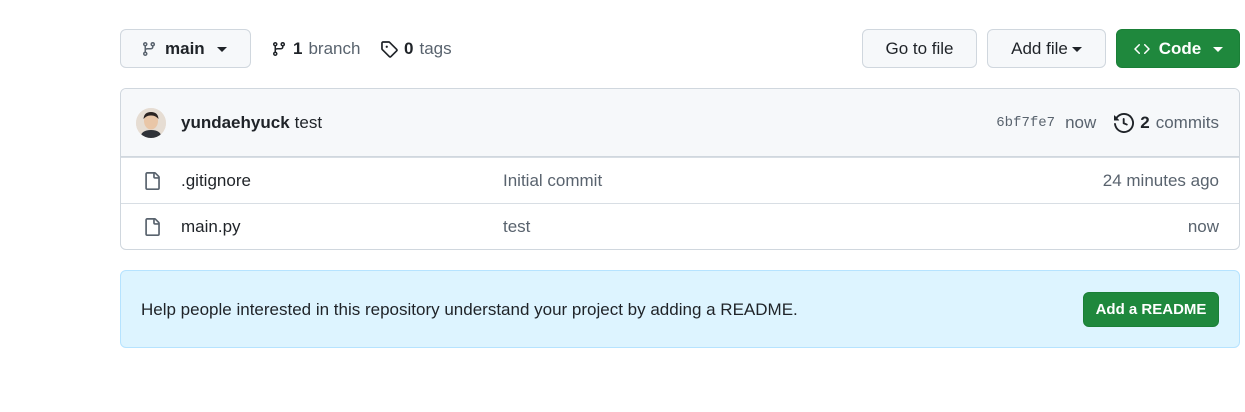  Describe the element at coordinates (680, 123) in the screenshot. I see `latest-commit-bar: yundaehyuck test 6bf7fe7 now 2 commits` at that location.